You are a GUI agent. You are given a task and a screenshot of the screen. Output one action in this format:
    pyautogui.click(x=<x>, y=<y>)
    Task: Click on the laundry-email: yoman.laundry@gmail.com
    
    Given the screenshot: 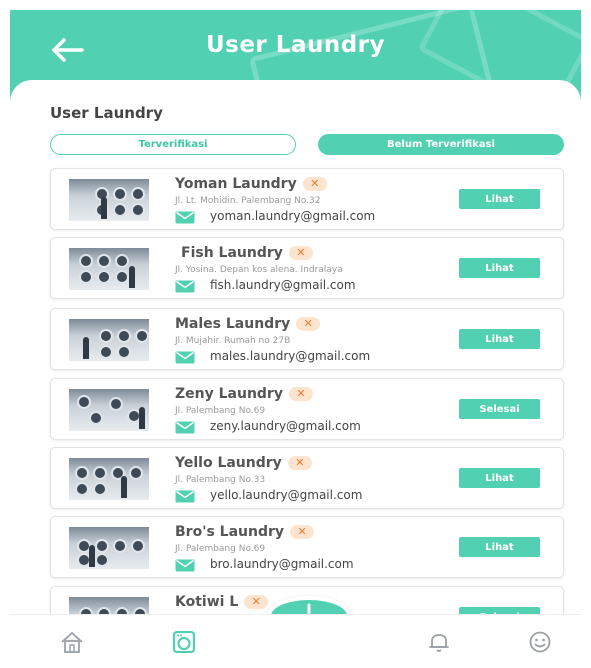 What is the action you would take?
    pyautogui.click(x=293, y=216)
    